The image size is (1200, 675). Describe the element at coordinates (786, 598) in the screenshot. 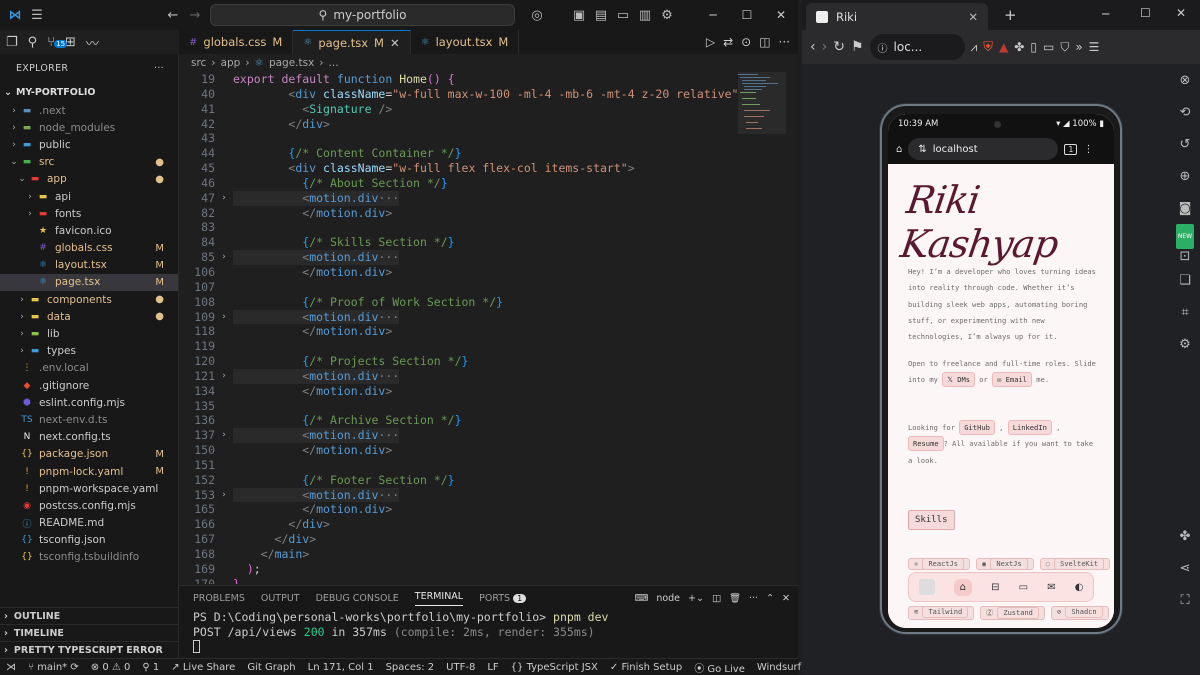

I see `close-panel-icon: ✕` at that location.